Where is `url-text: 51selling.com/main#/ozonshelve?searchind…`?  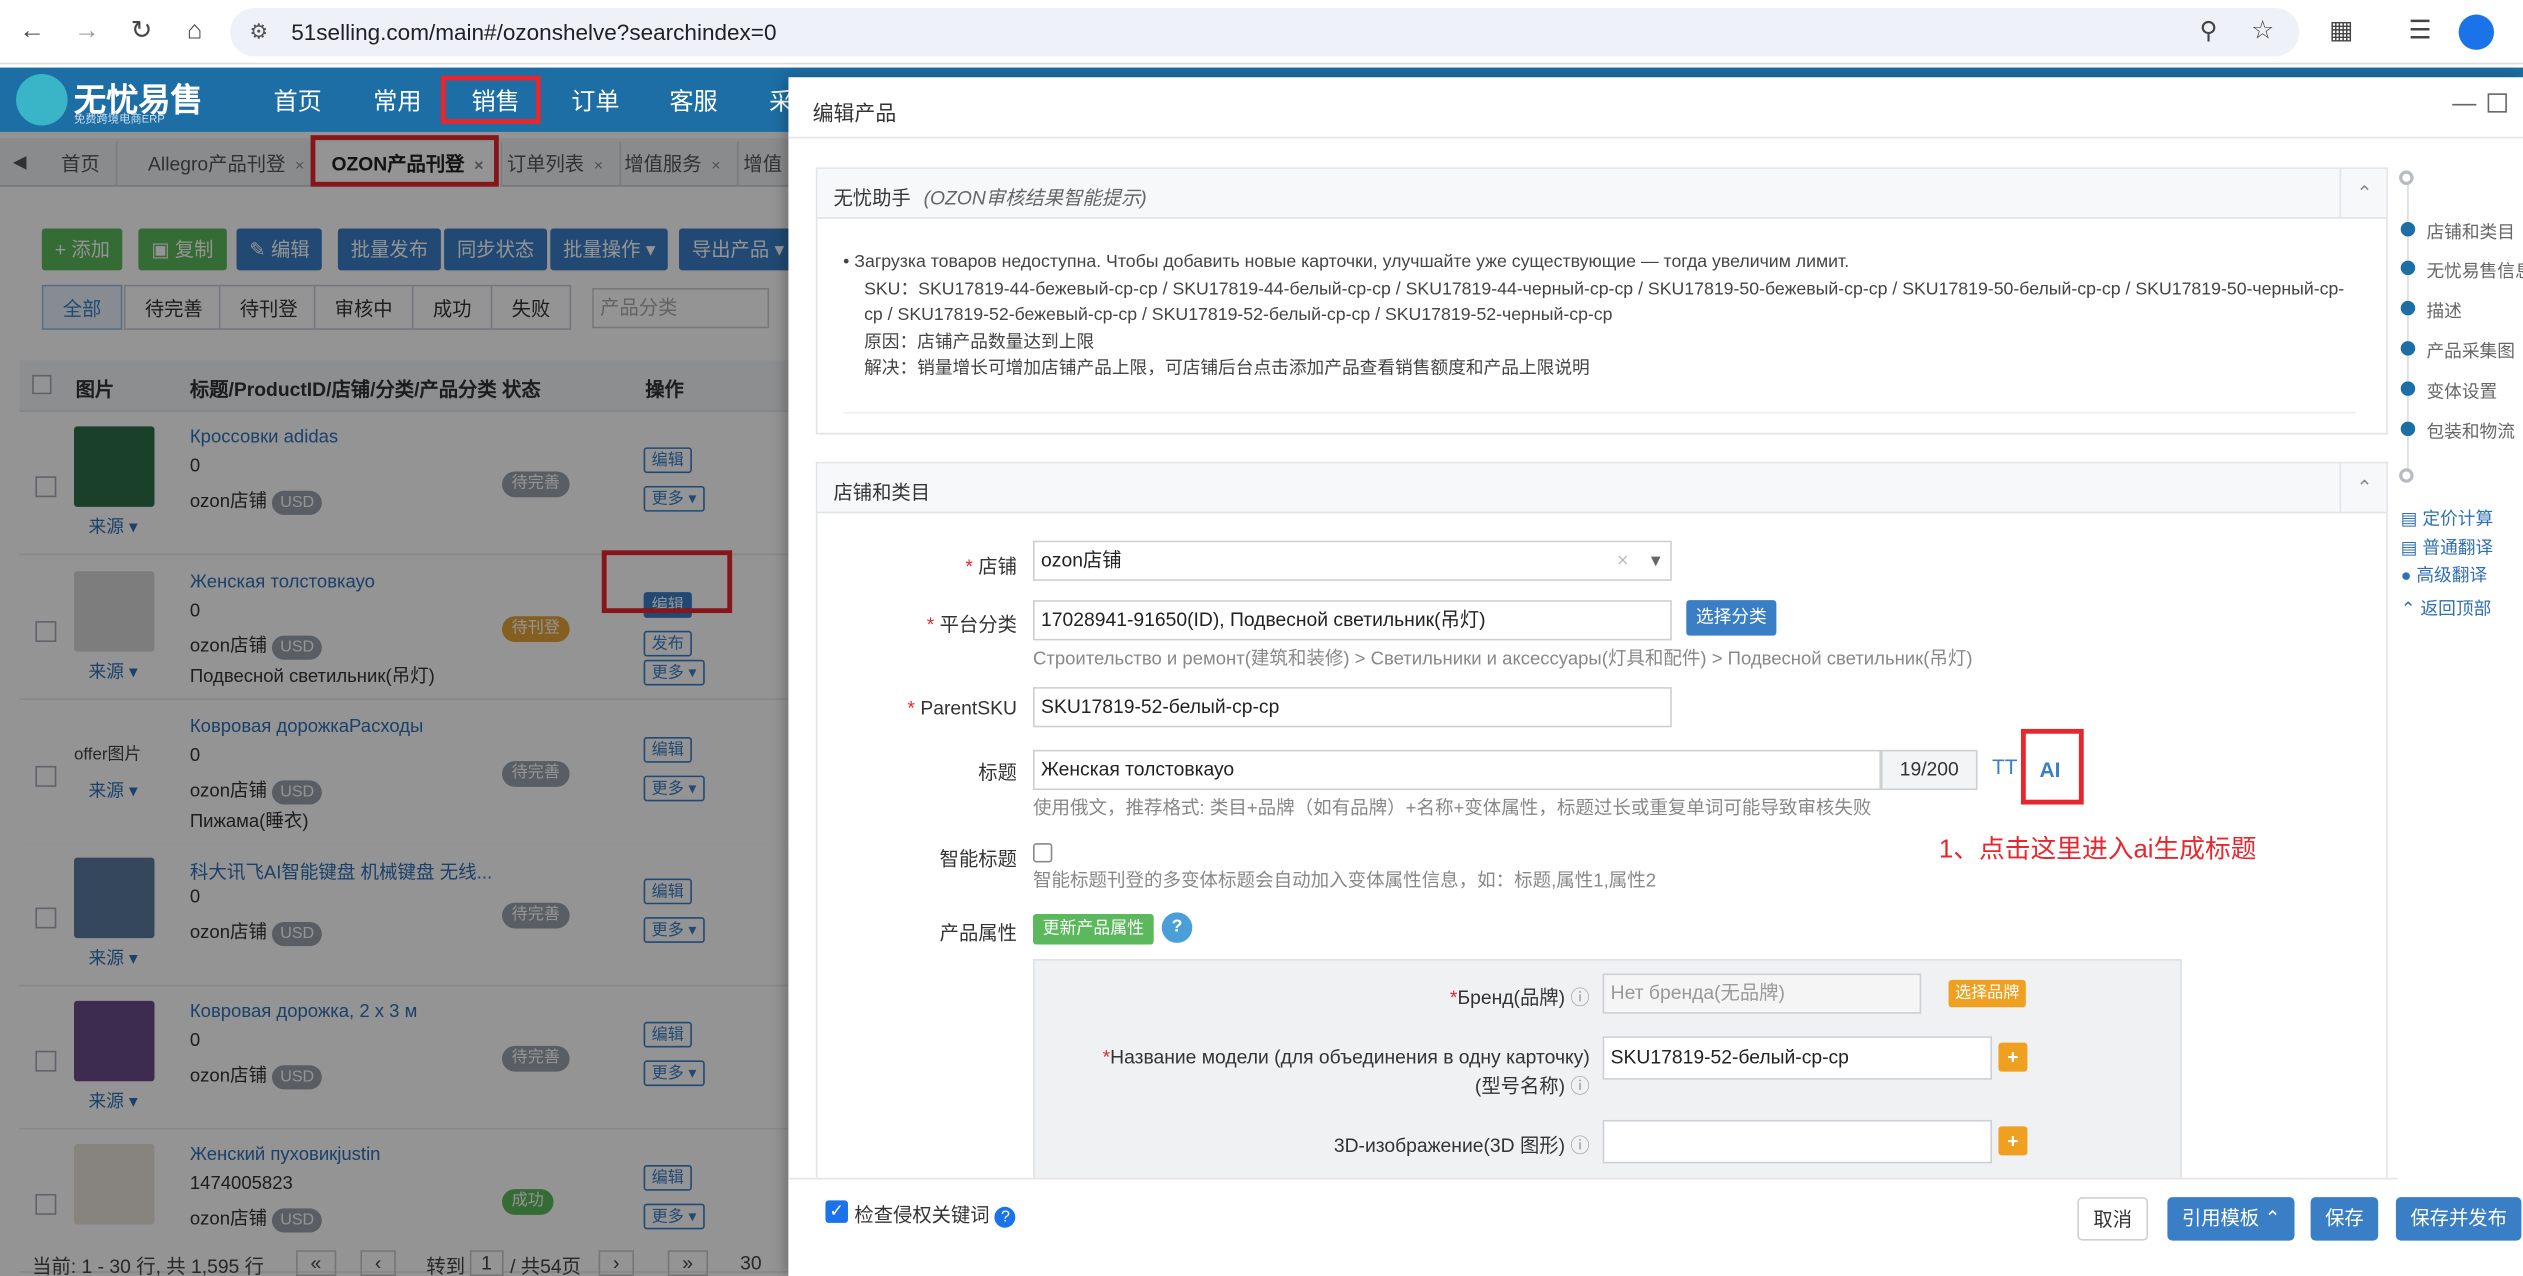
url-text: 51selling.com/main#/ozonshelve?searchind… is located at coordinates (534, 32).